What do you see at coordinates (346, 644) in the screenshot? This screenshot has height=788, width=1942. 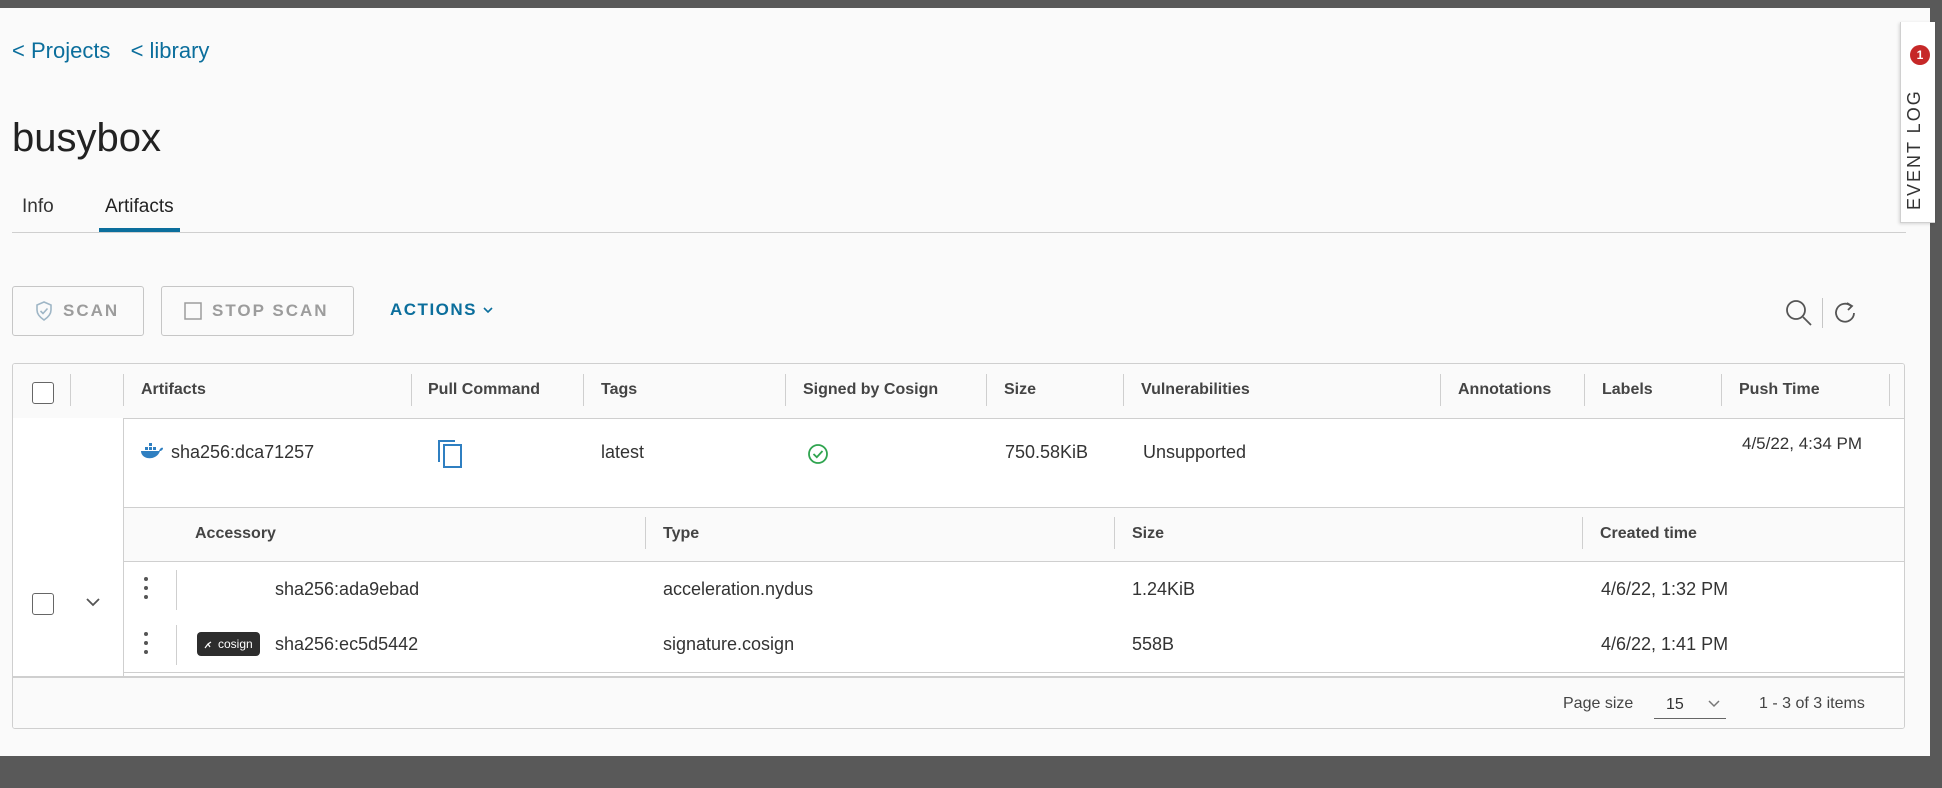 I see `accessory-digest-link: sha256:ec5d5442` at bounding box center [346, 644].